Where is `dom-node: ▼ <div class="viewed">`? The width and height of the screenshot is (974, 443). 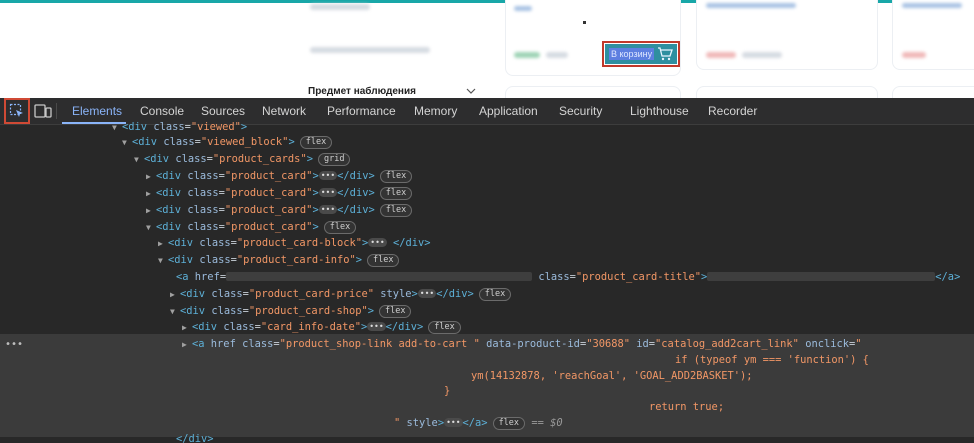
dom-node: ▼ <div class="viewed"> is located at coordinates (487, 127).